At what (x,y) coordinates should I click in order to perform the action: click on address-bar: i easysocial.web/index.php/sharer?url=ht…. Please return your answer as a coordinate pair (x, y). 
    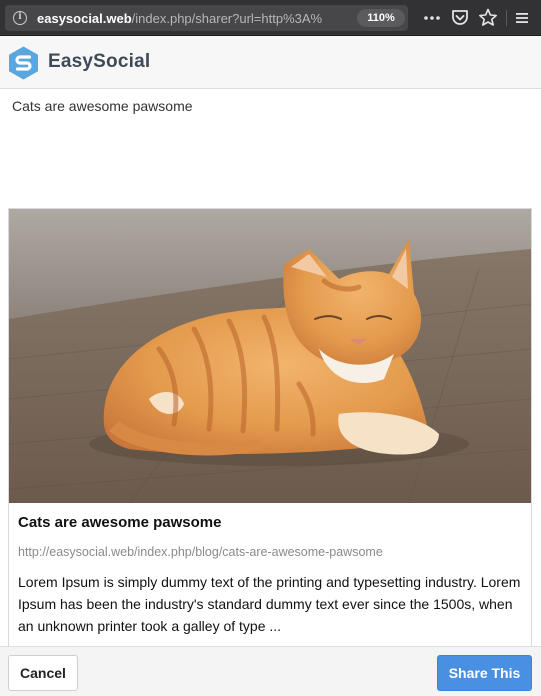
    Looking at the image, I should click on (206, 18).